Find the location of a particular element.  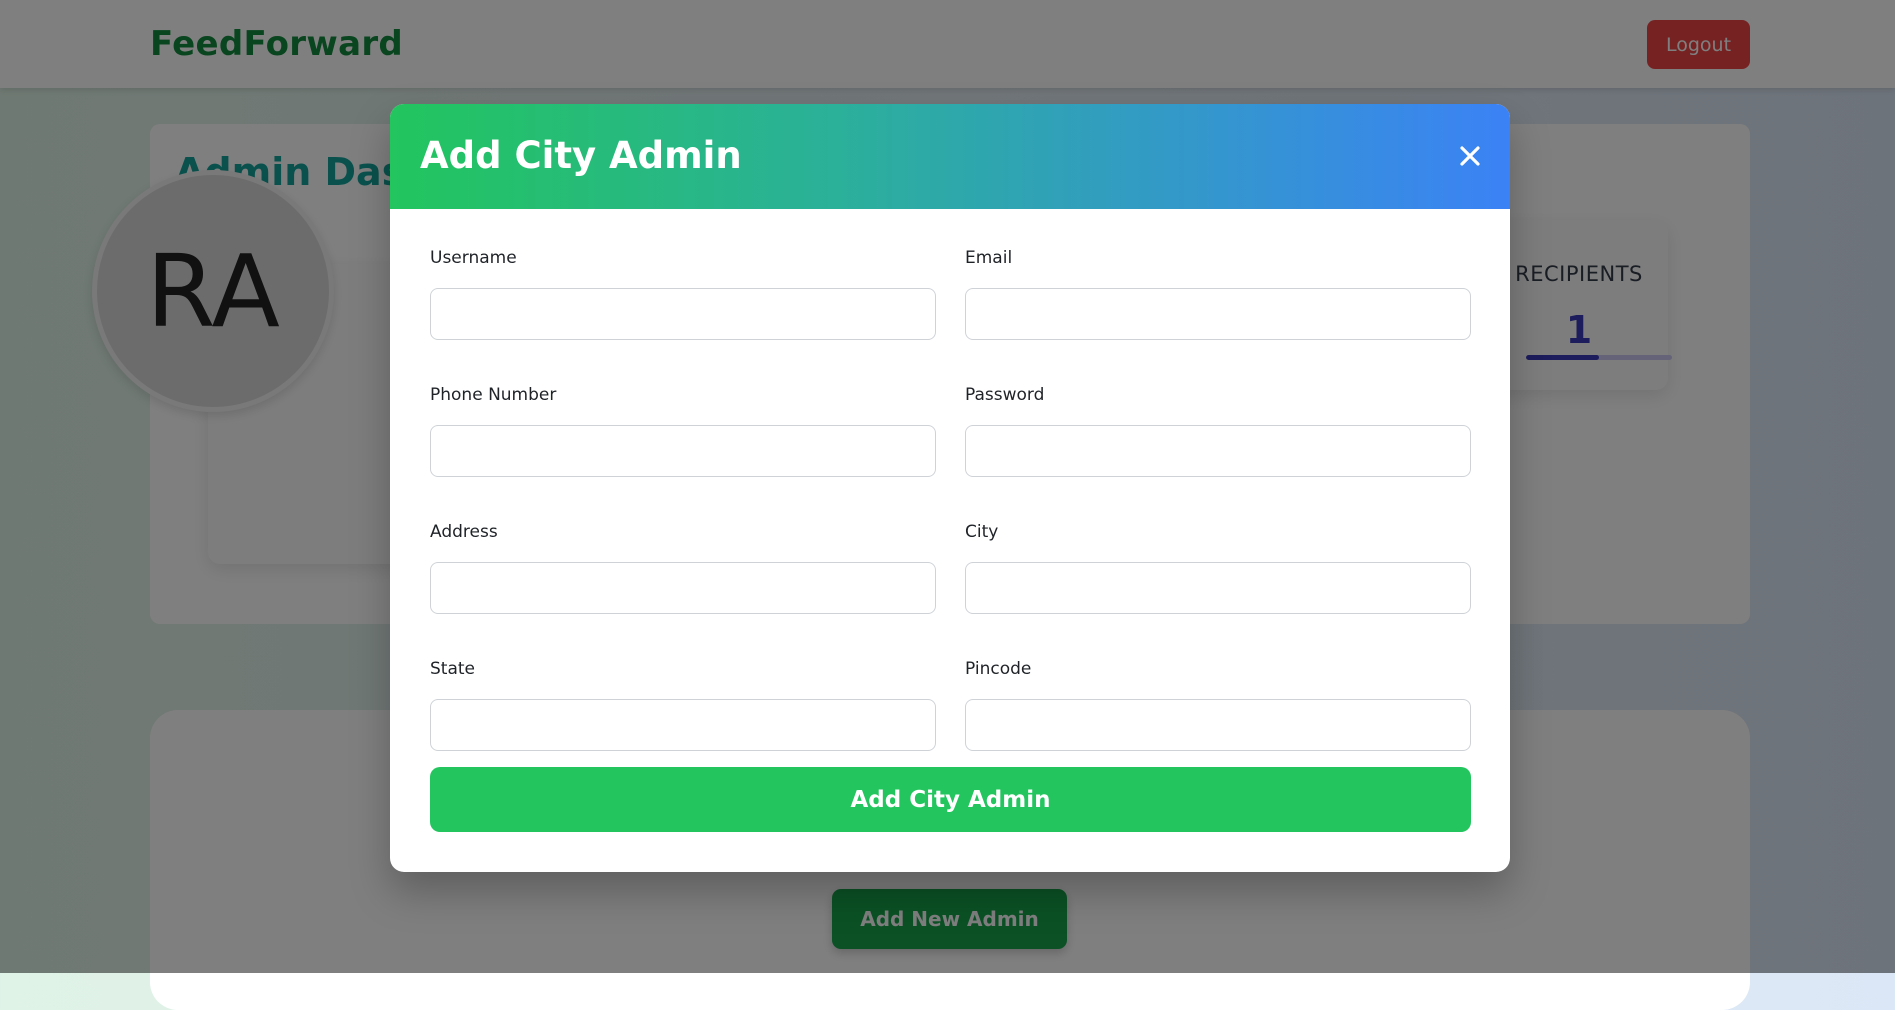

password-label: Password is located at coordinates (1005, 395).